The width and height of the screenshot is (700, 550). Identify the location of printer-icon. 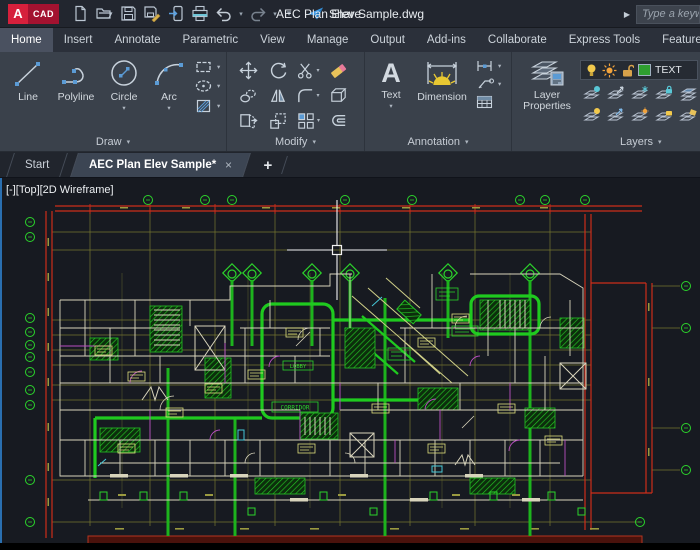
(200, 13).